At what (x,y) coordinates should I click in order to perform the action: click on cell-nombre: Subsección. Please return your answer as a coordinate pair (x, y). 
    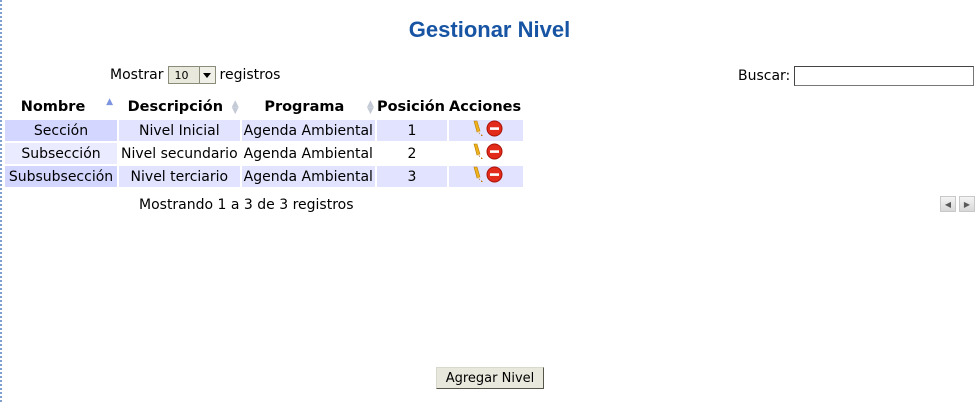
    Looking at the image, I should click on (61, 153).